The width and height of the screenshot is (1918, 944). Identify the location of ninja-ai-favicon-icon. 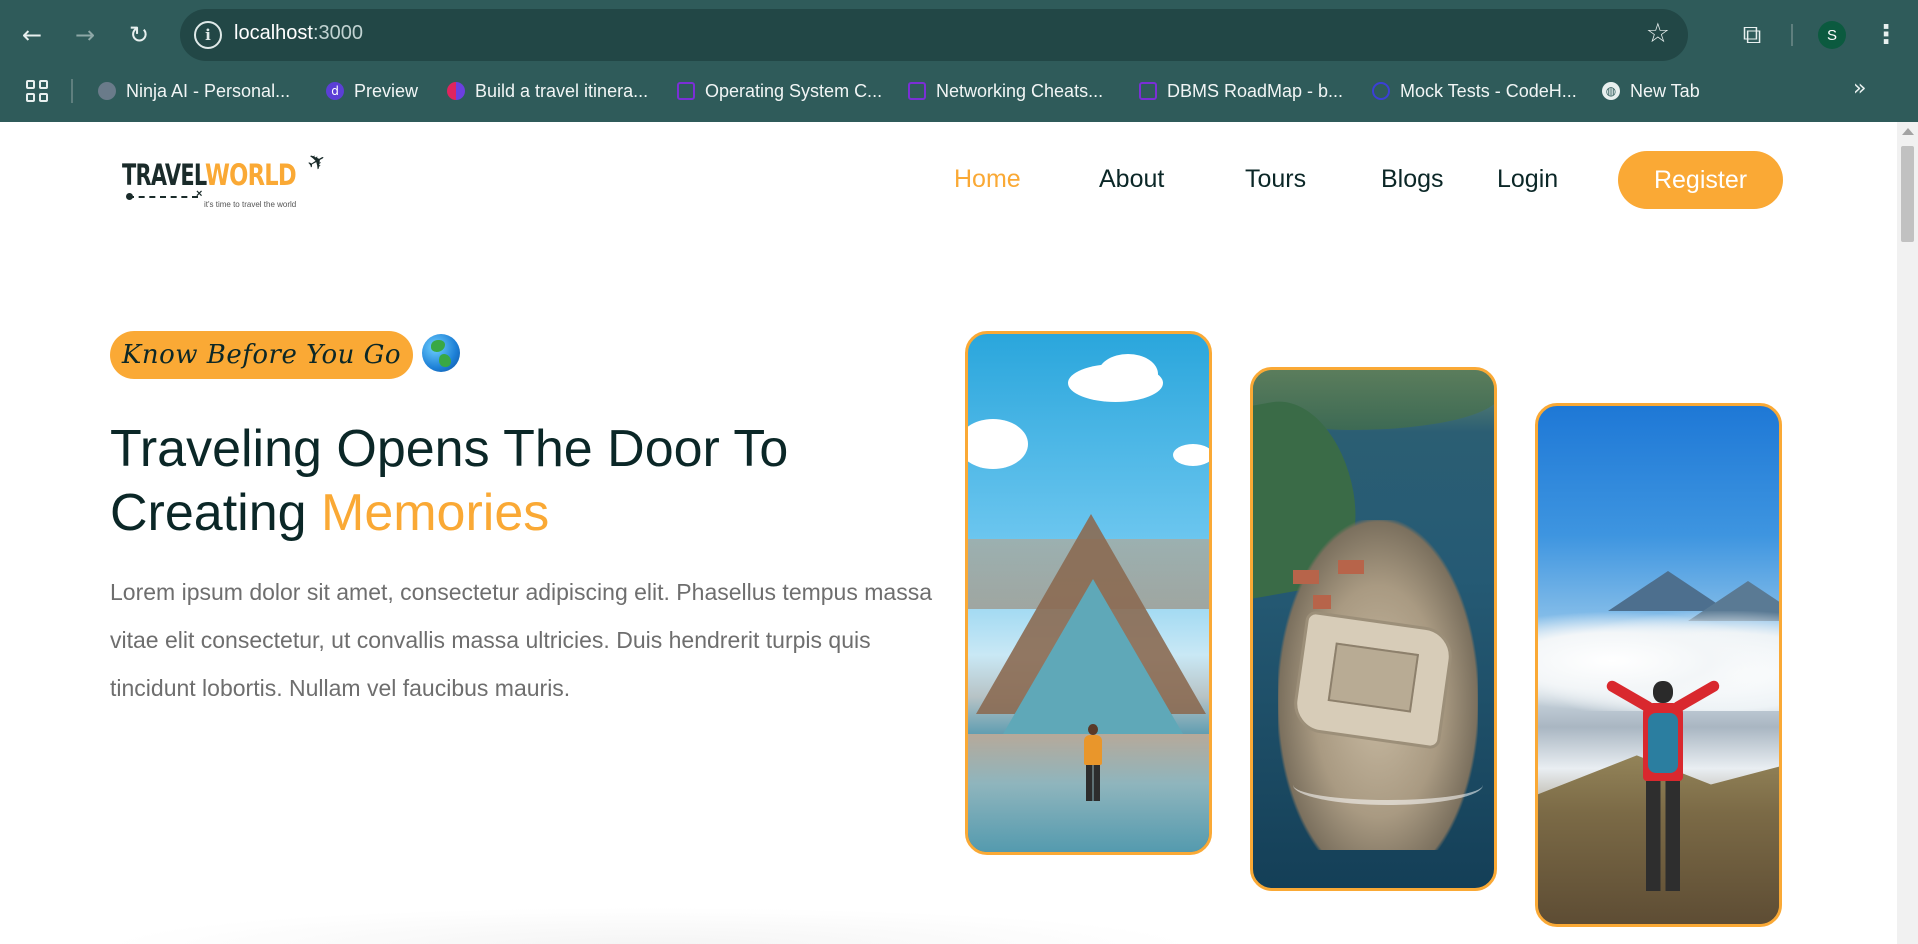
(107, 91).